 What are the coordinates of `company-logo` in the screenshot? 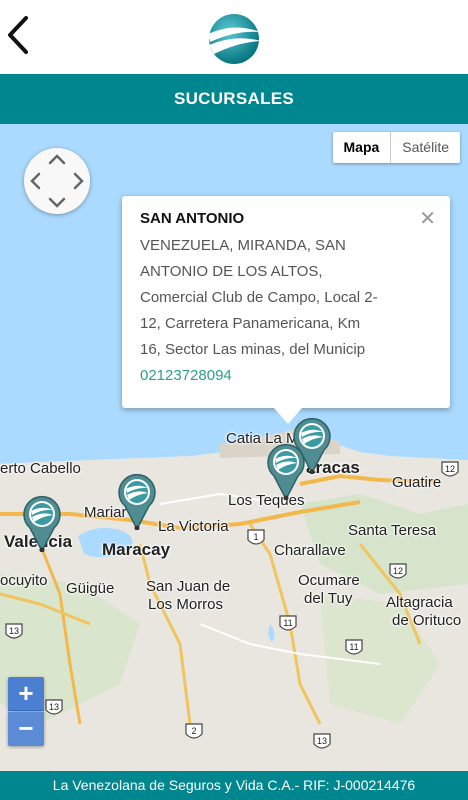 It's located at (234, 39).